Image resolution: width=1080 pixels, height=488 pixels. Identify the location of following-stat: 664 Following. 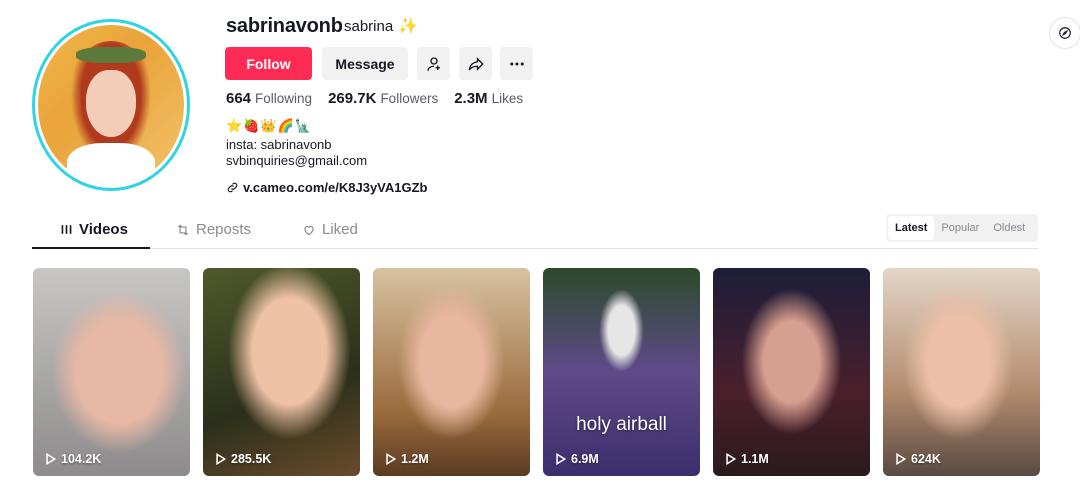
(269, 98).